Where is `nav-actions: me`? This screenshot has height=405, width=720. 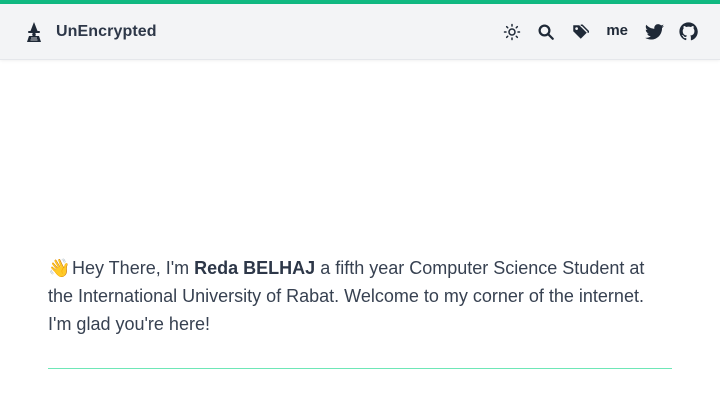
nav-actions: me is located at coordinates (600, 32).